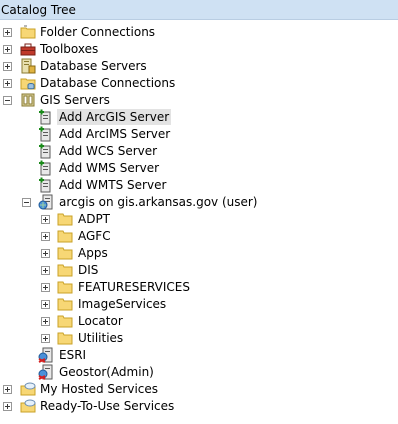 This screenshot has width=398, height=424. I want to click on tree-label: My Hosted Services, so click(99, 389).